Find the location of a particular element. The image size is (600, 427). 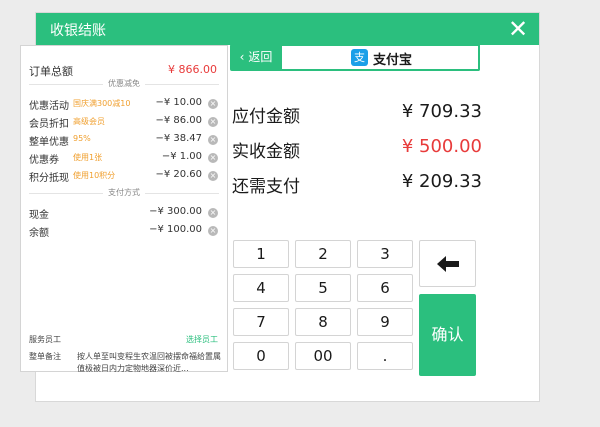

keypad-key-2: 2 is located at coordinates (323, 254).